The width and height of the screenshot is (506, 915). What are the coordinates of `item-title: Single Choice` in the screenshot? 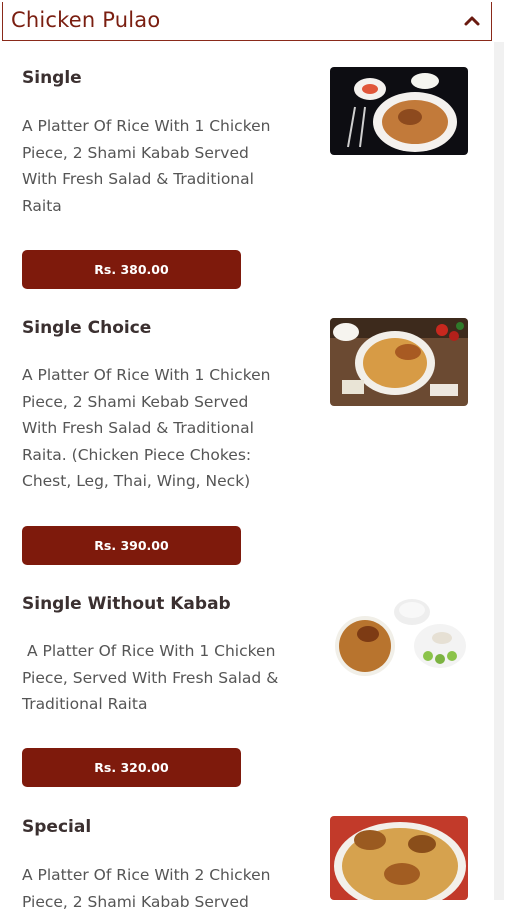 It's located at (87, 328).